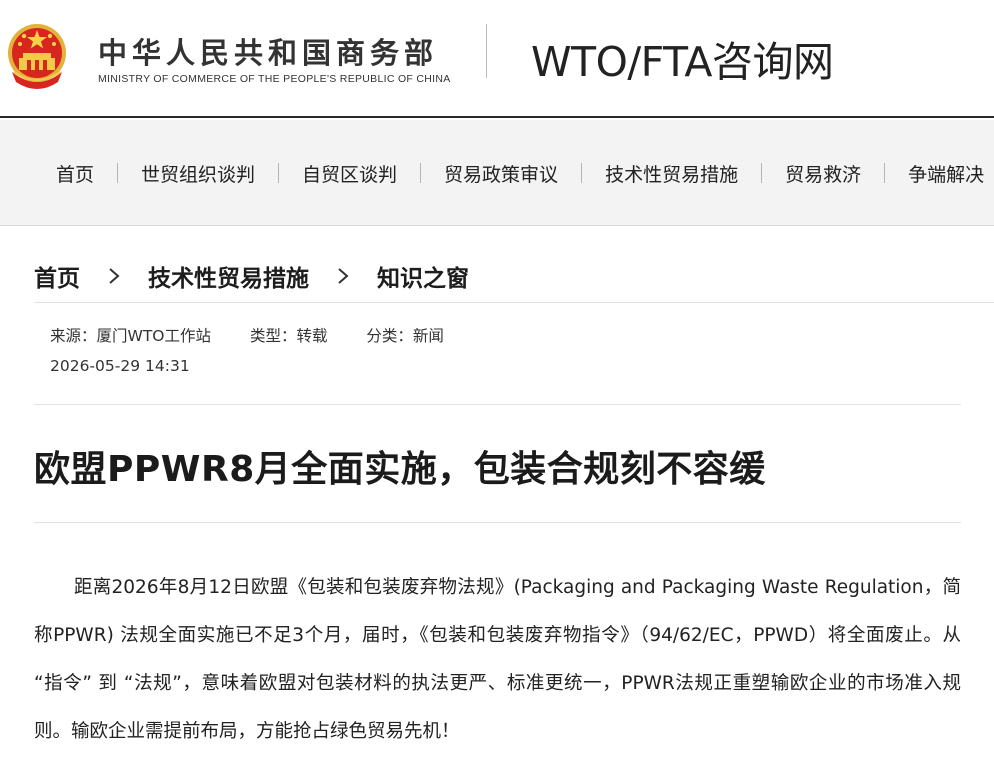 The image size is (994, 770). What do you see at coordinates (349, 173) in the screenshot?
I see `nav-item-fta-negotiations: 自贸区谈判` at bounding box center [349, 173].